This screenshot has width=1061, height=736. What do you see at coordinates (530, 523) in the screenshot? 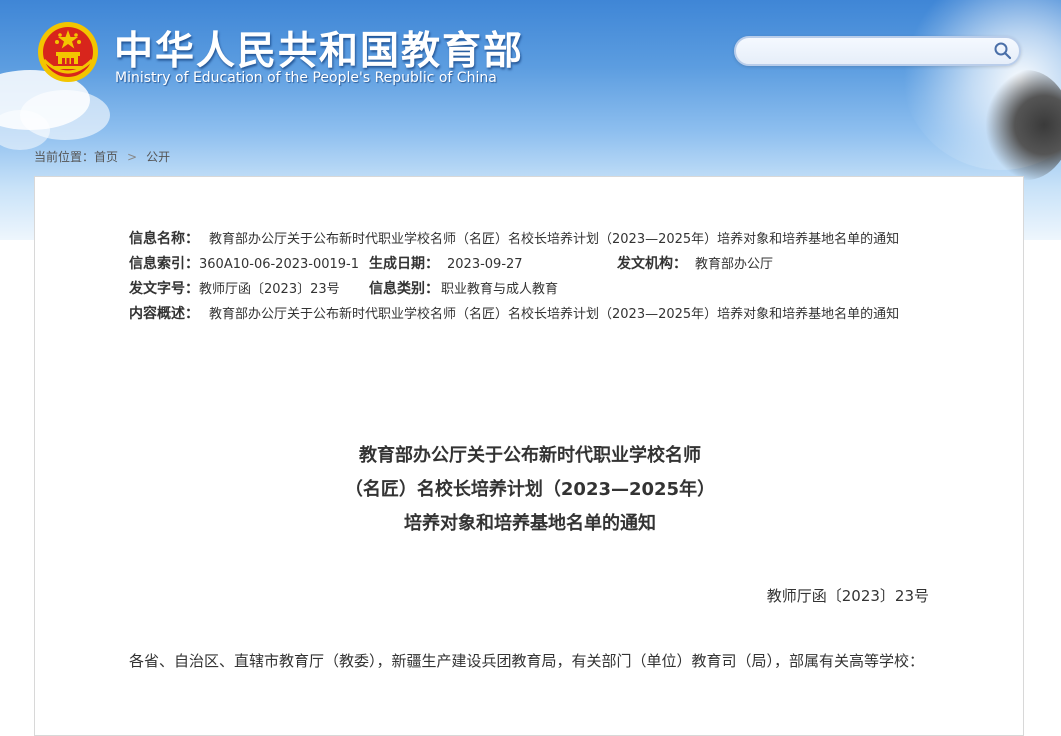
I see `article-title-line: 培养对象和培养基地名单的通知` at bounding box center [530, 523].